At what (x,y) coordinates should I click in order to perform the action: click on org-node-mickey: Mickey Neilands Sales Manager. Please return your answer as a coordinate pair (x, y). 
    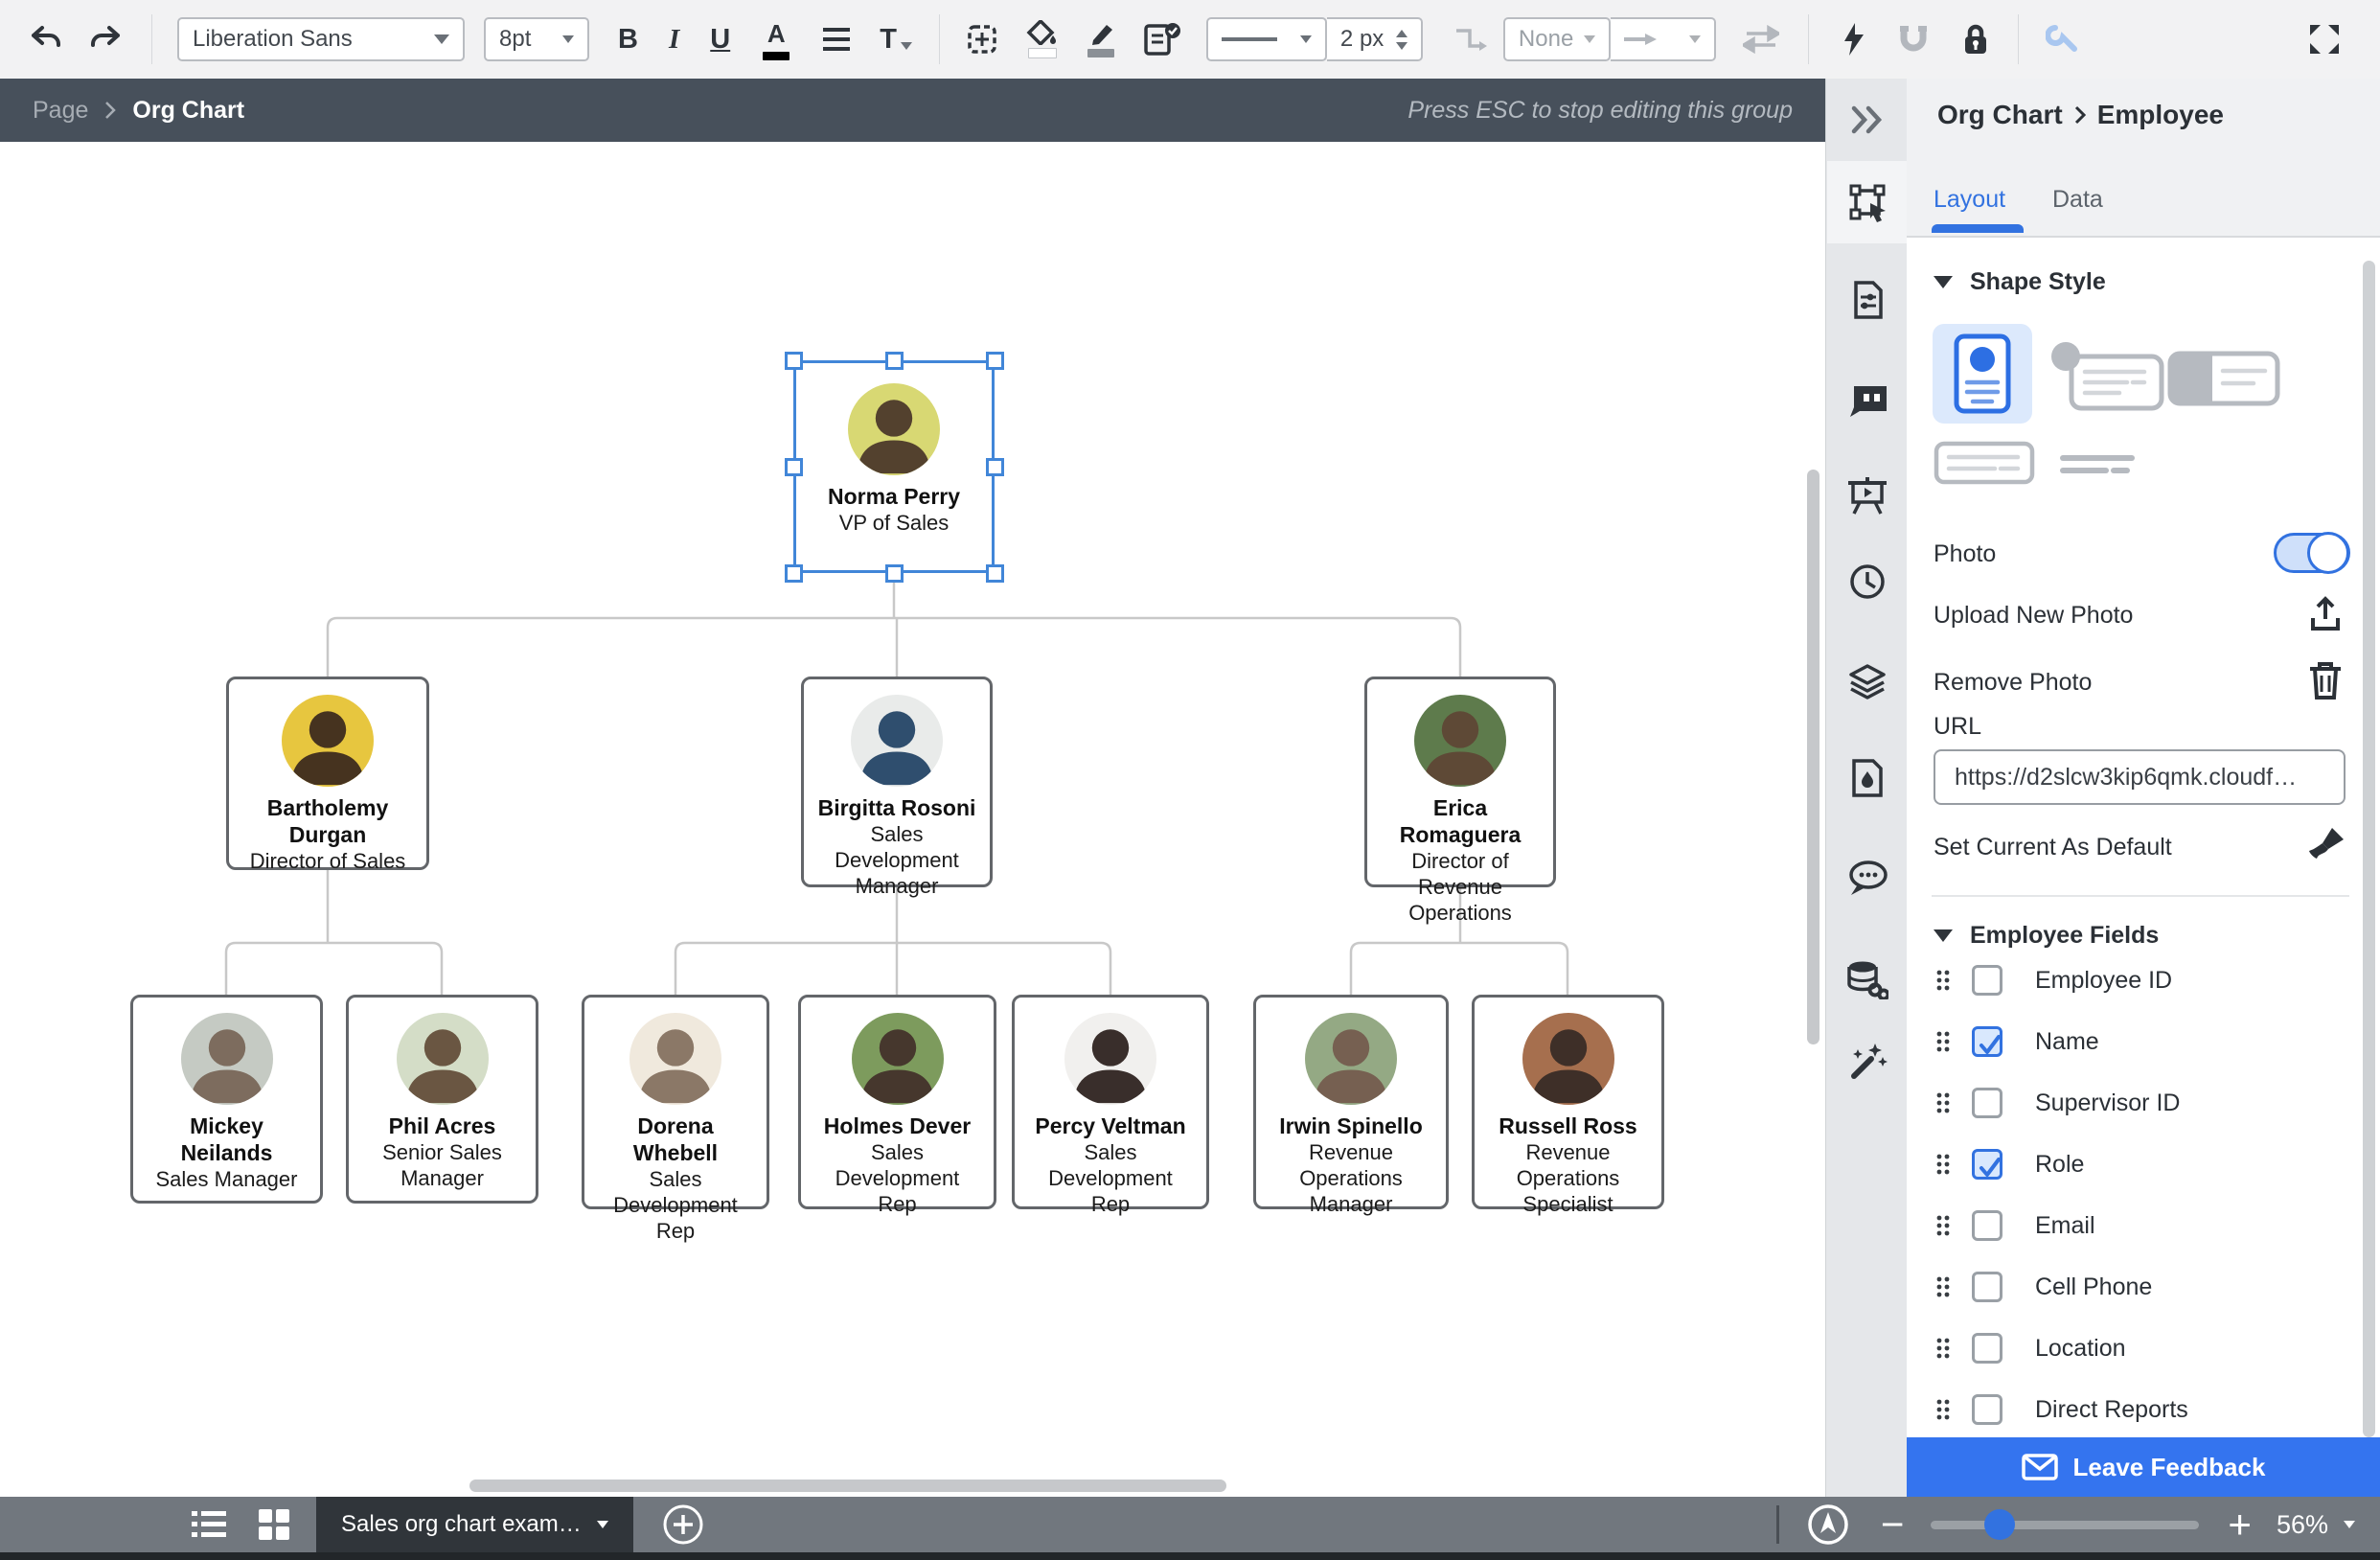
    Looking at the image, I should click on (226, 1100).